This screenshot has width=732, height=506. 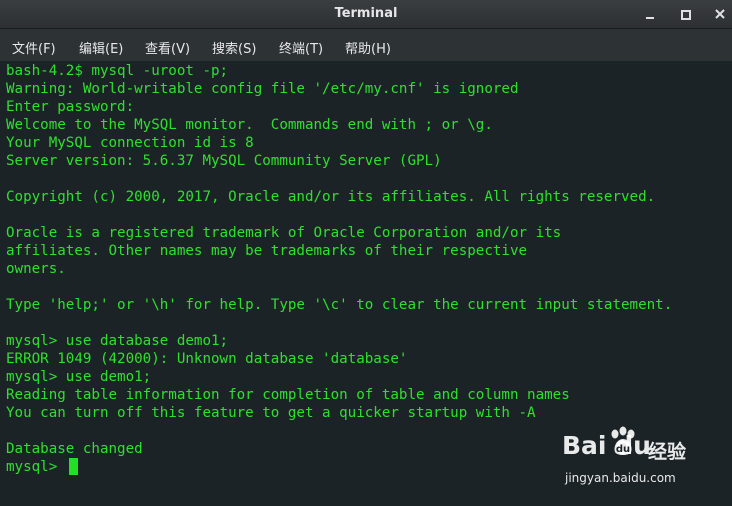 What do you see at coordinates (368, 47) in the screenshot?
I see `menu-help: 帮助(H)` at bounding box center [368, 47].